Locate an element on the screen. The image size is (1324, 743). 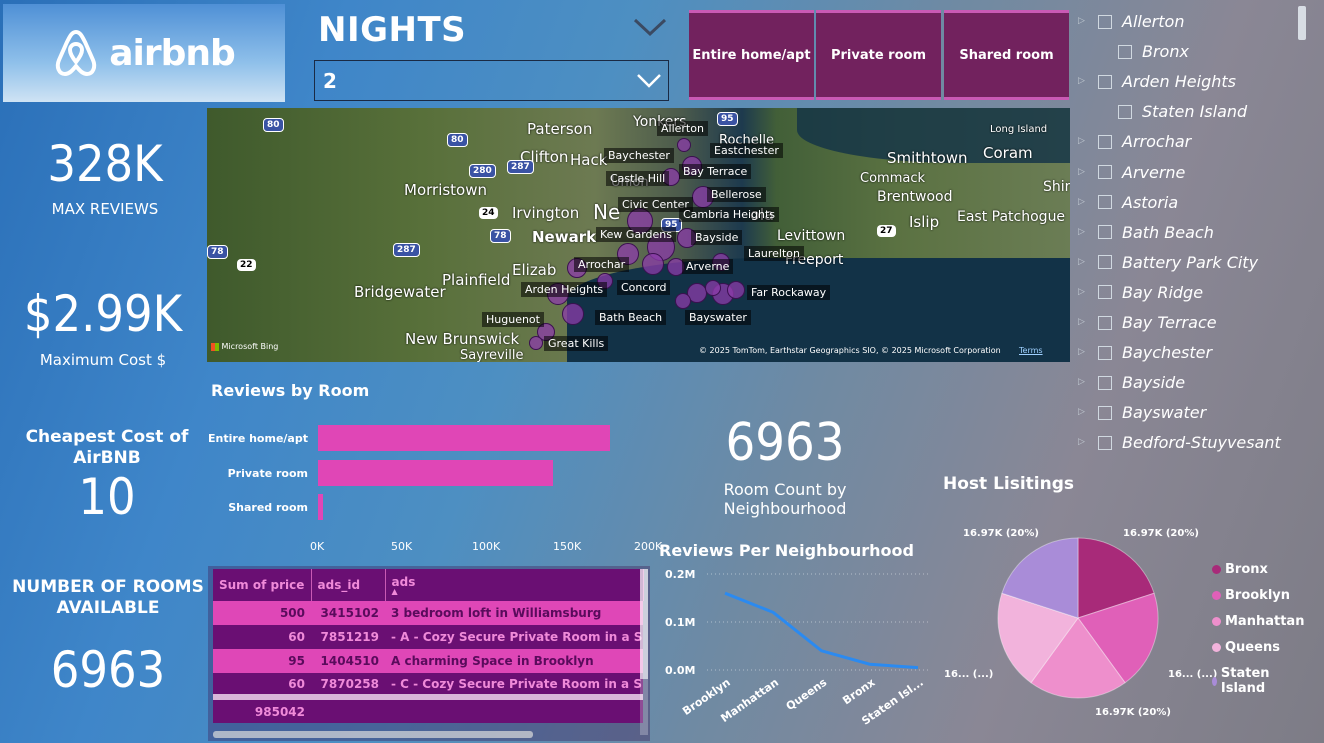
pin-label: Eastchester is located at coordinates (746, 150).